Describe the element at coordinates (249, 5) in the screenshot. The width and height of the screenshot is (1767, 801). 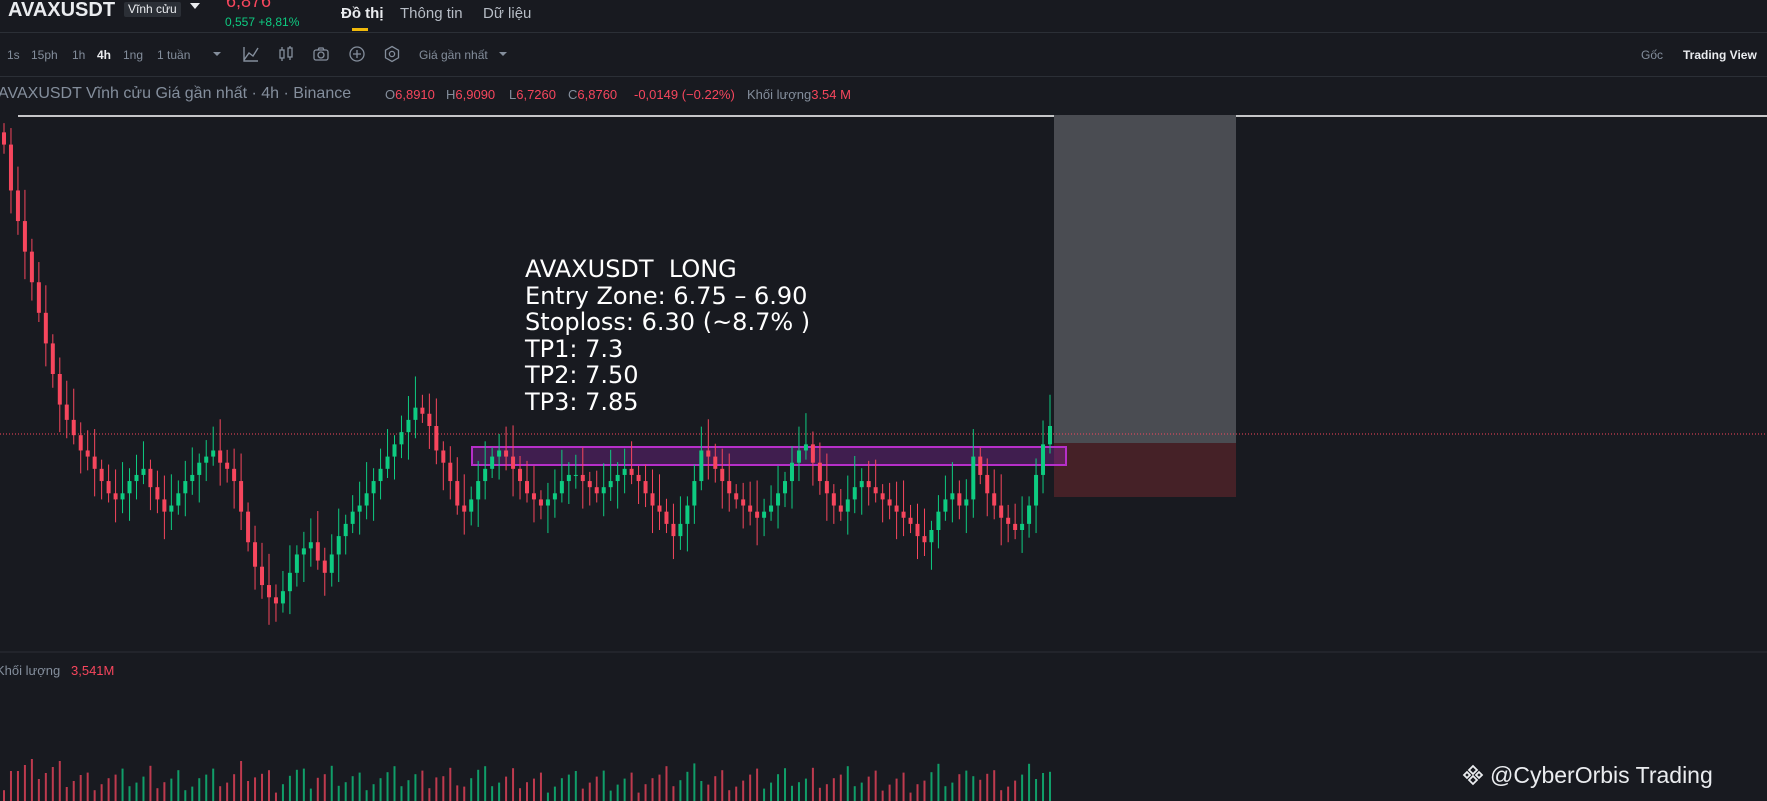
I see `last-price: 6,876` at that location.